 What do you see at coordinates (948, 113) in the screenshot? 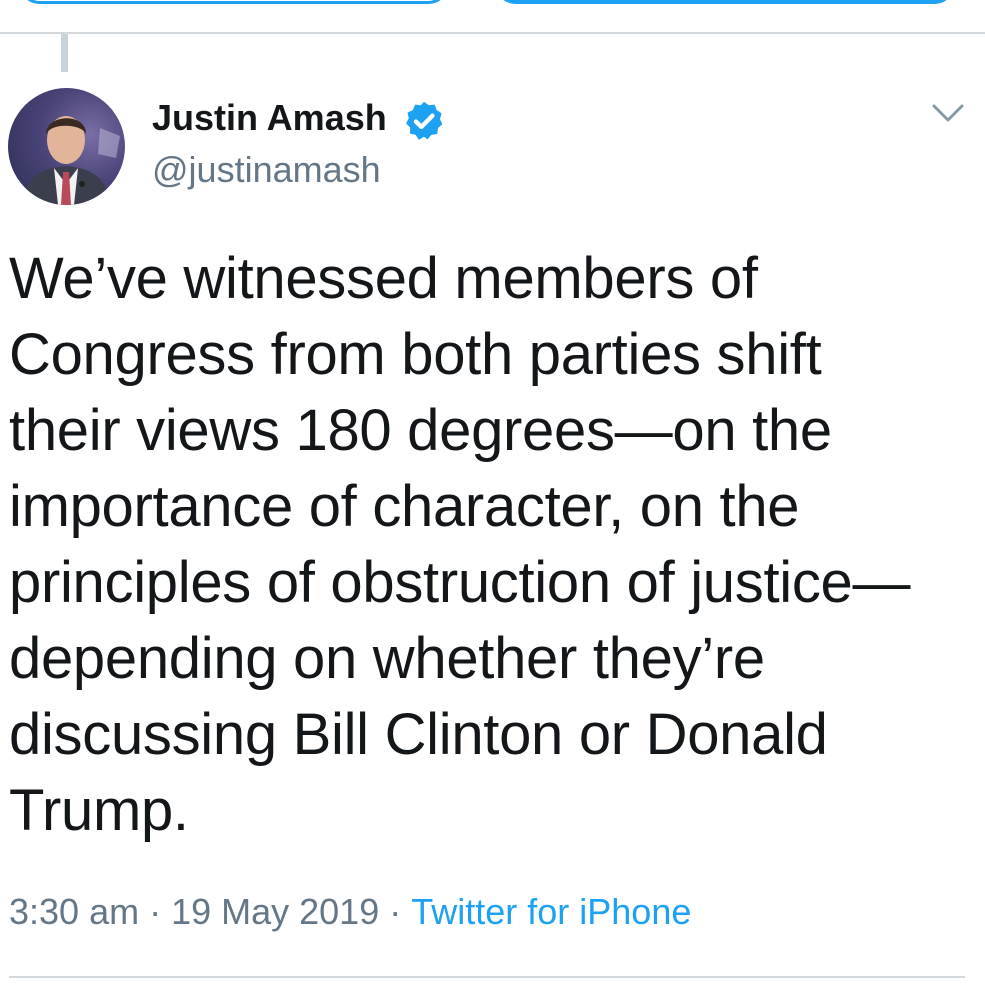
I see `chevron-down-icon` at bounding box center [948, 113].